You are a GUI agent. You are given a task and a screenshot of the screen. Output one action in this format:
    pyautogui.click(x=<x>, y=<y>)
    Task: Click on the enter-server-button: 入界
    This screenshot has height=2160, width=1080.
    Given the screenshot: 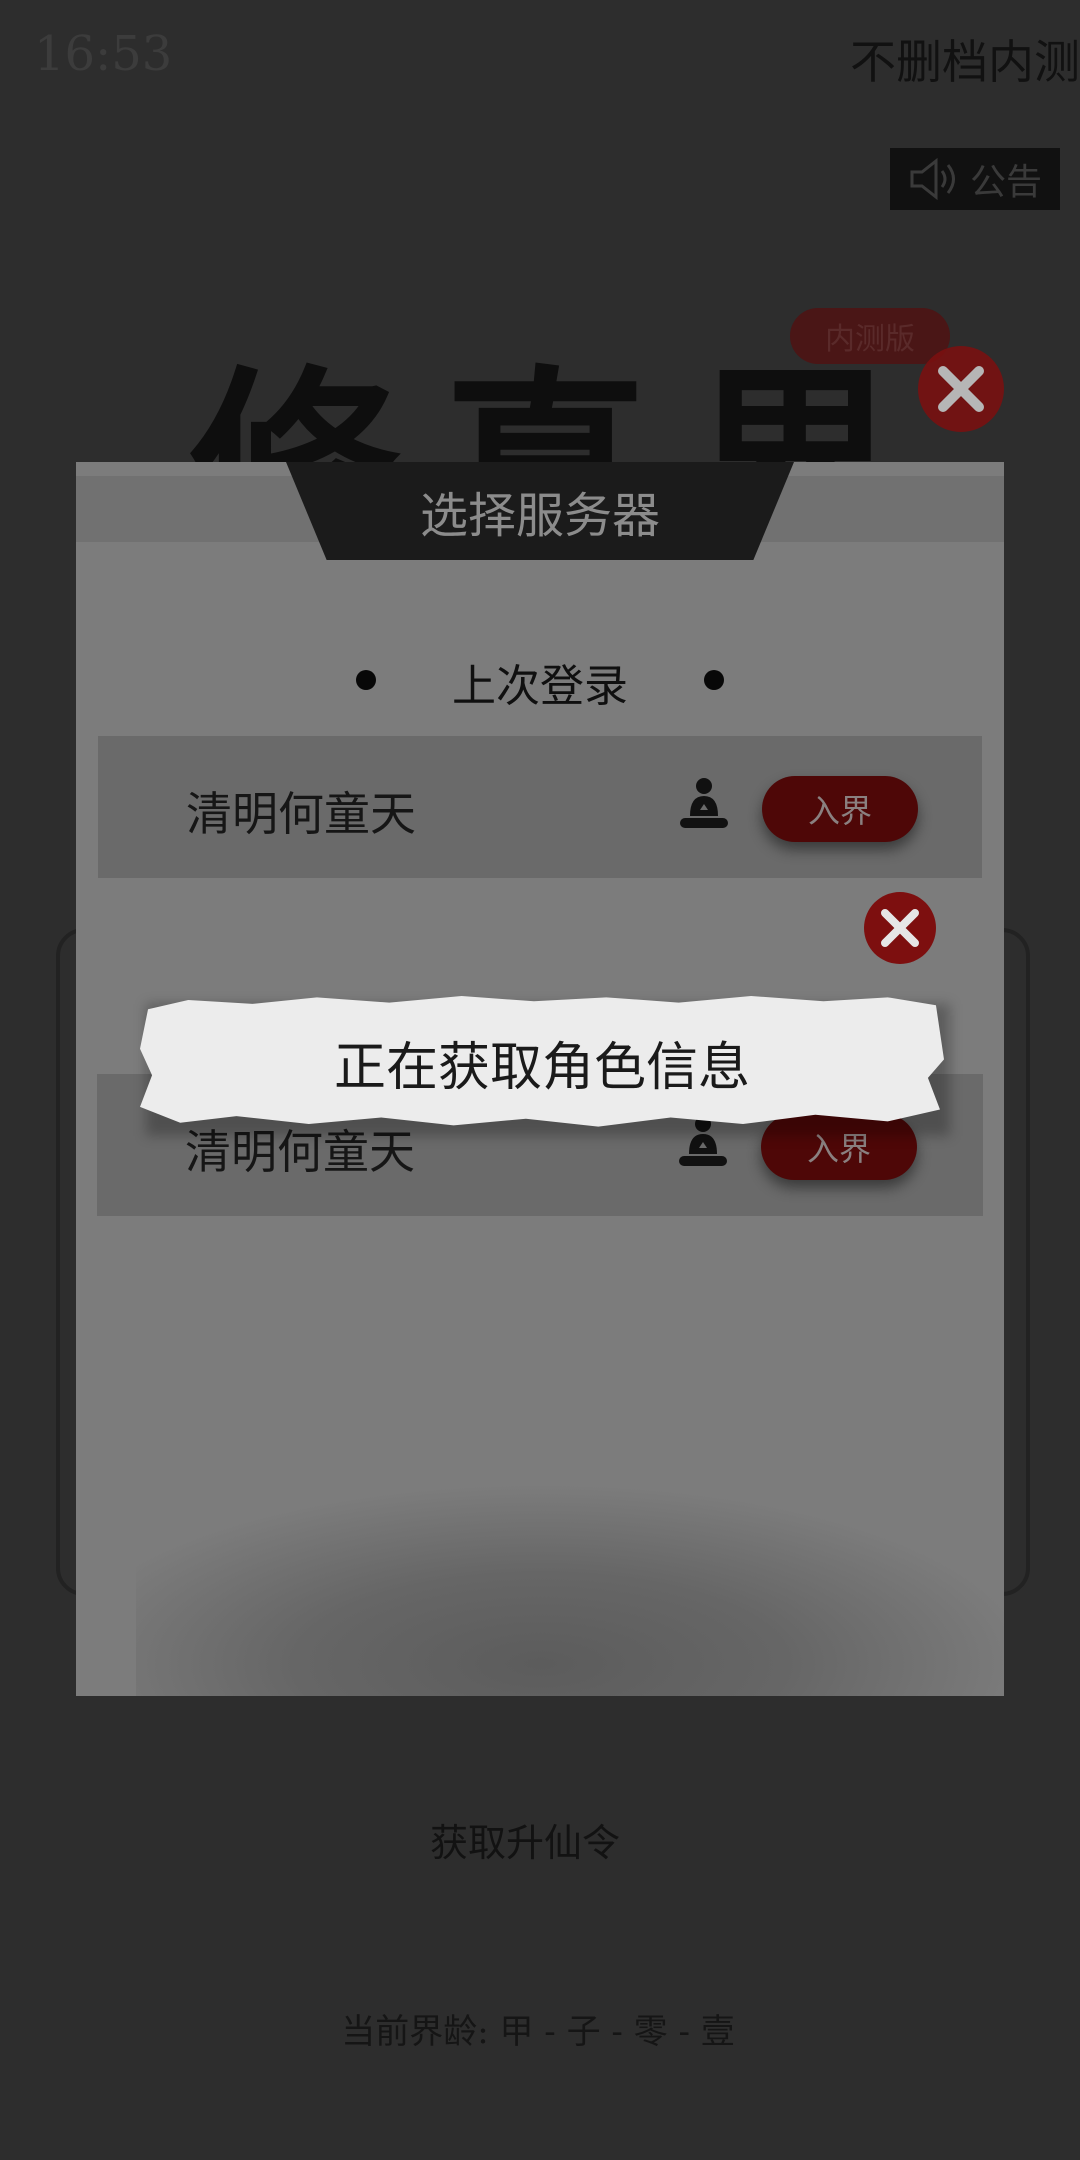 What is the action you would take?
    pyautogui.click(x=840, y=809)
    